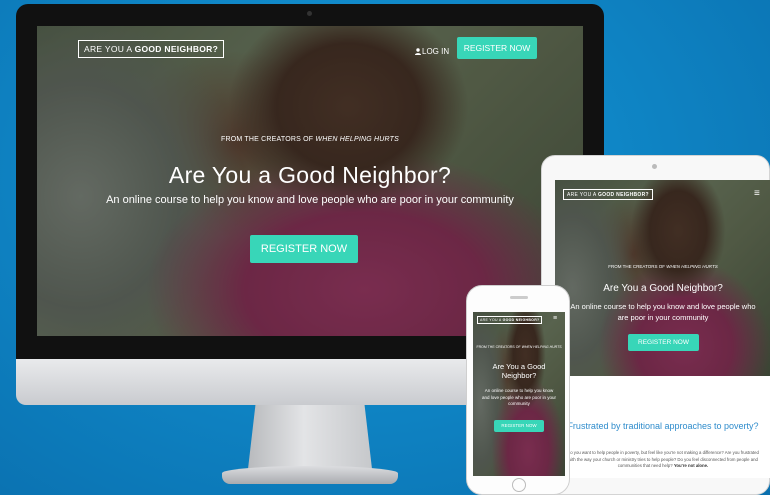  Describe the element at coordinates (310, 175) in the screenshot. I see `hero-title: Are You a Good Neighbor?` at that location.